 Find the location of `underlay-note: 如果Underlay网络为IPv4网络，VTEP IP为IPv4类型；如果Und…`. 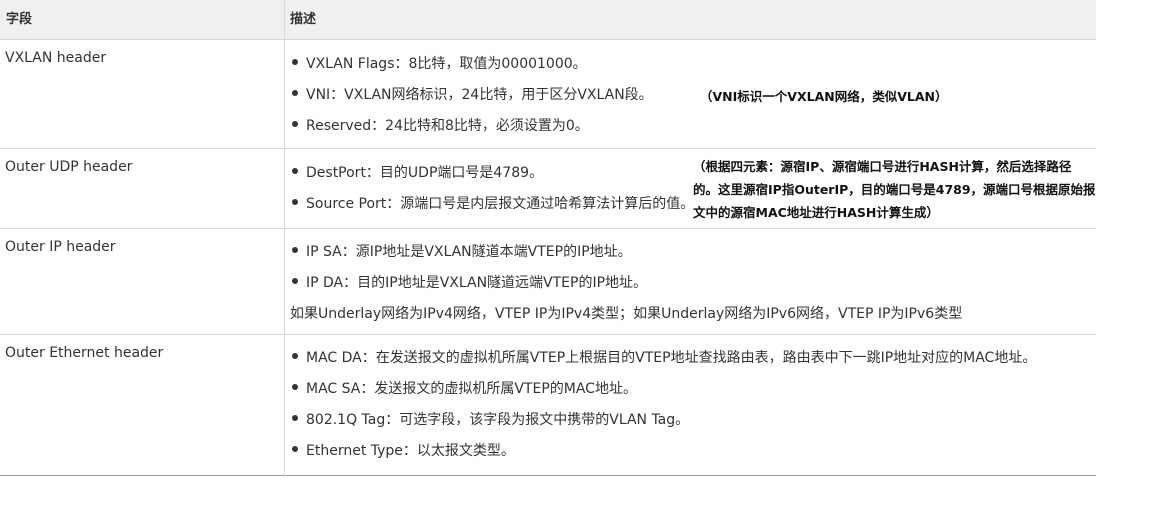

underlay-note: 如果Underlay网络为IPv4网络，VTEP IP为IPv4类型；如果Und… is located at coordinates (626, 314).